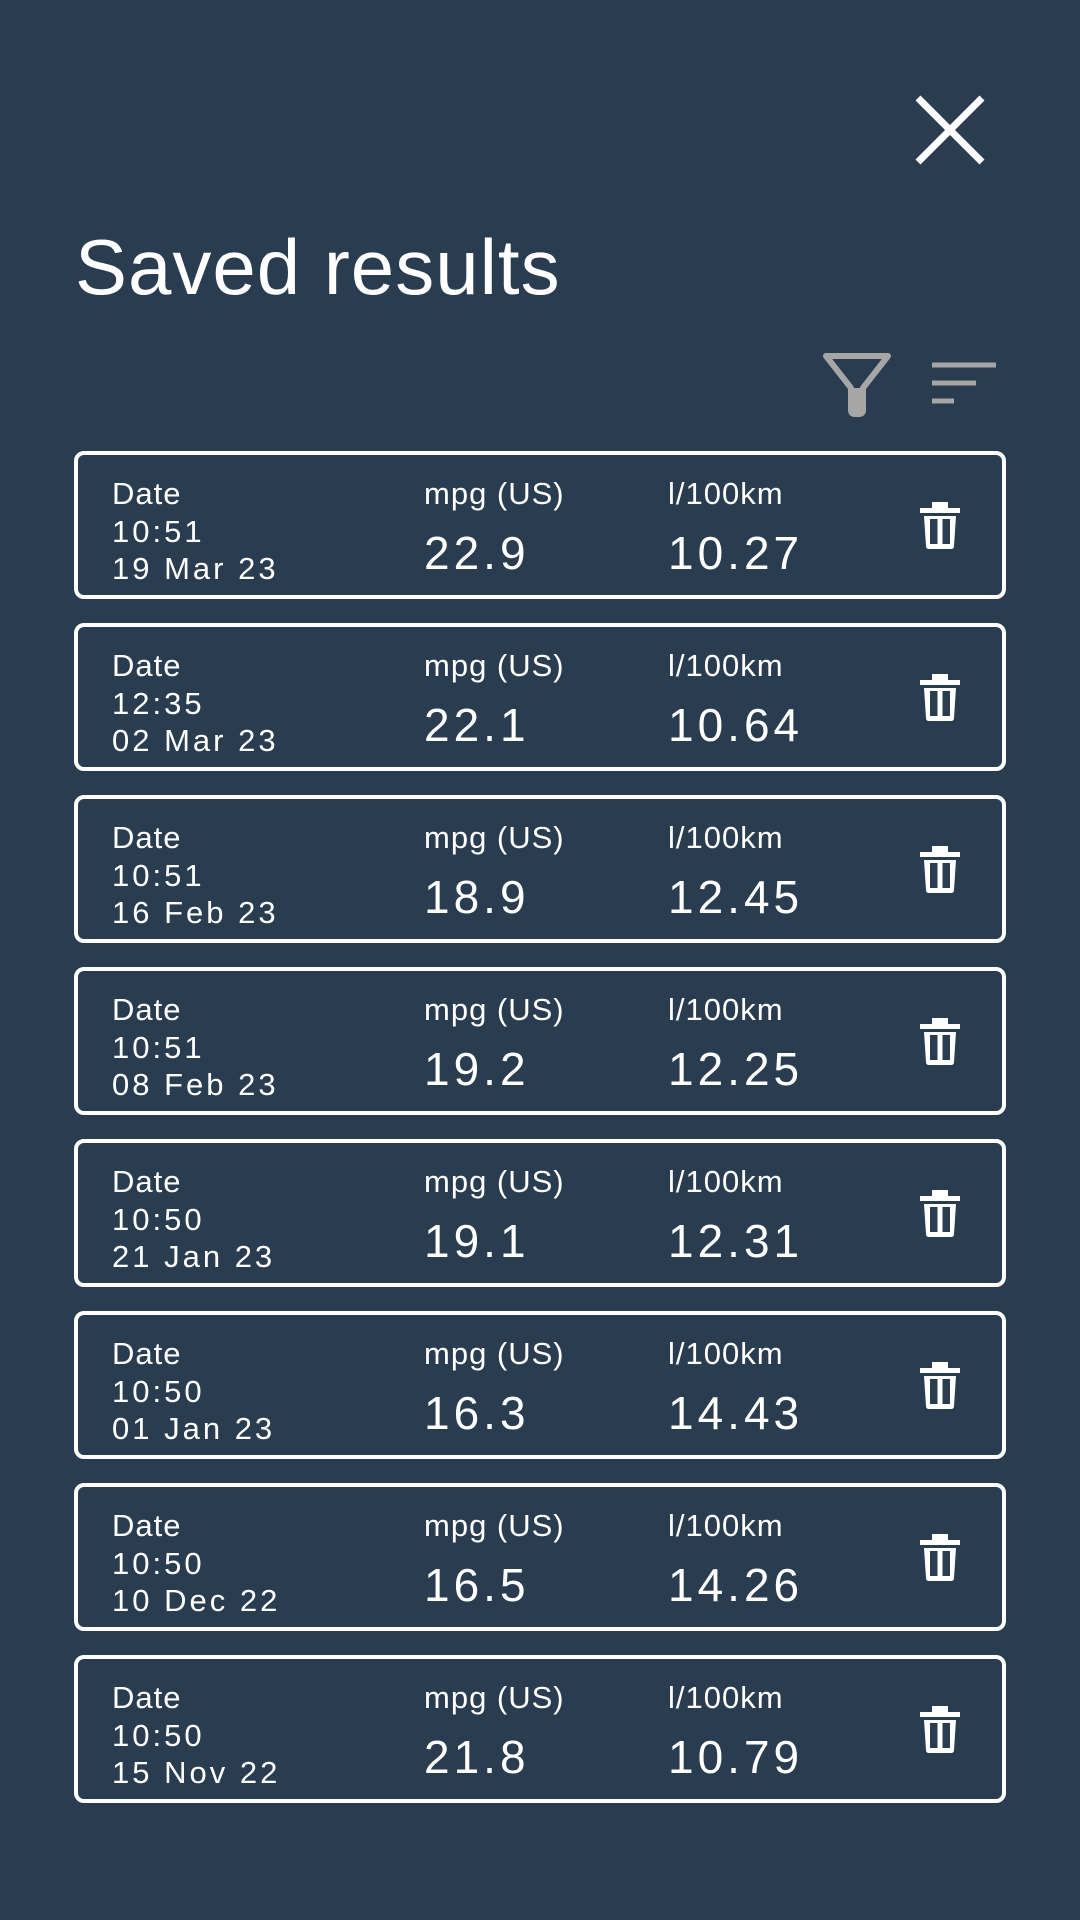 Image resolution: width=1080 pixels, height=1920 pixels. I want to click on result-date: 21 Jan 23, so click(194, 1256).